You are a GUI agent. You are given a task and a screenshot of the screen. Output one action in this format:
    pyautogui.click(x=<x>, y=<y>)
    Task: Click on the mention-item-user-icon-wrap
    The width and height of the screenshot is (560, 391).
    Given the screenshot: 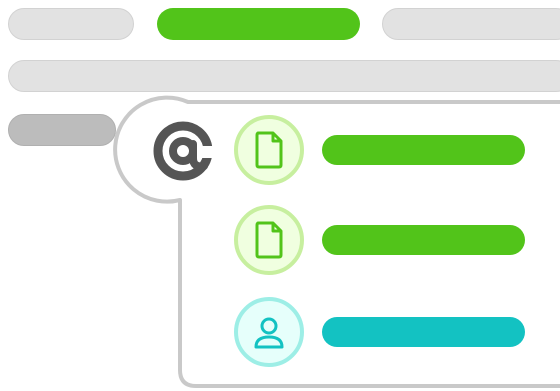 What is the action you would take?
    pyautogui.click(x=269, y=332)
    